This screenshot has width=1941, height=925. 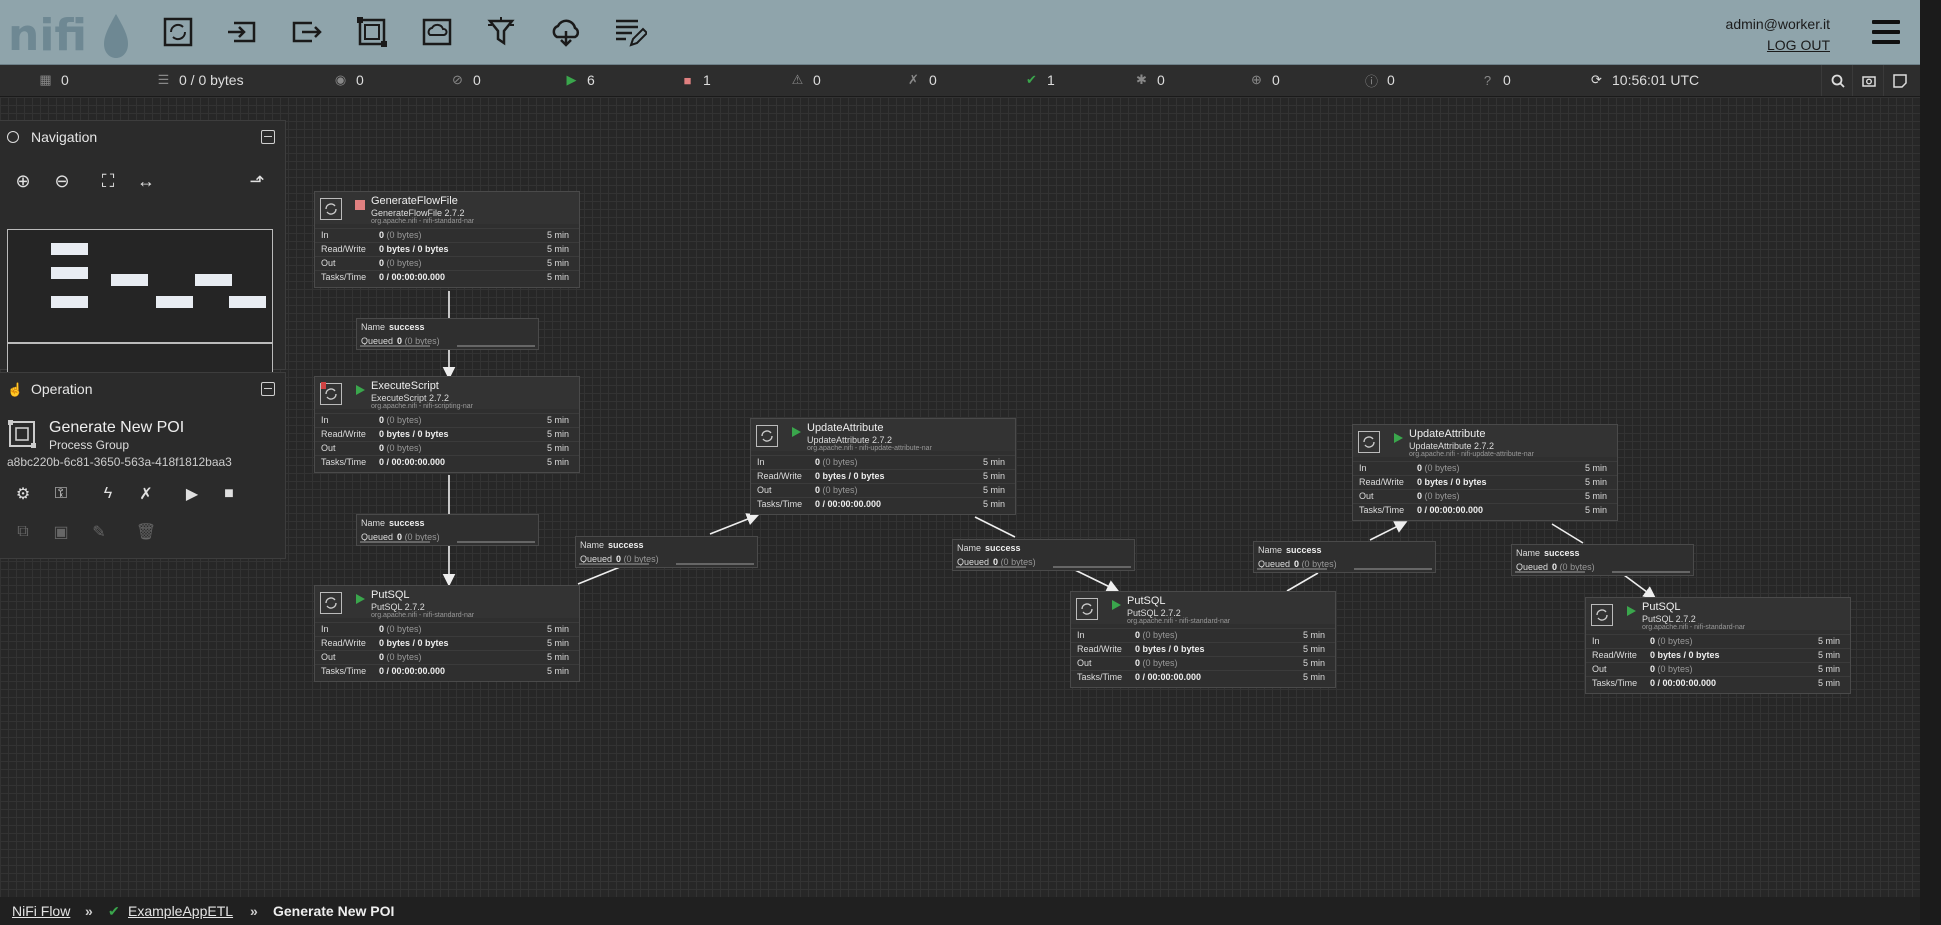 I want to click on processor-type: UpdateAttribute 2.7.2, so click(x=1452, y=446).